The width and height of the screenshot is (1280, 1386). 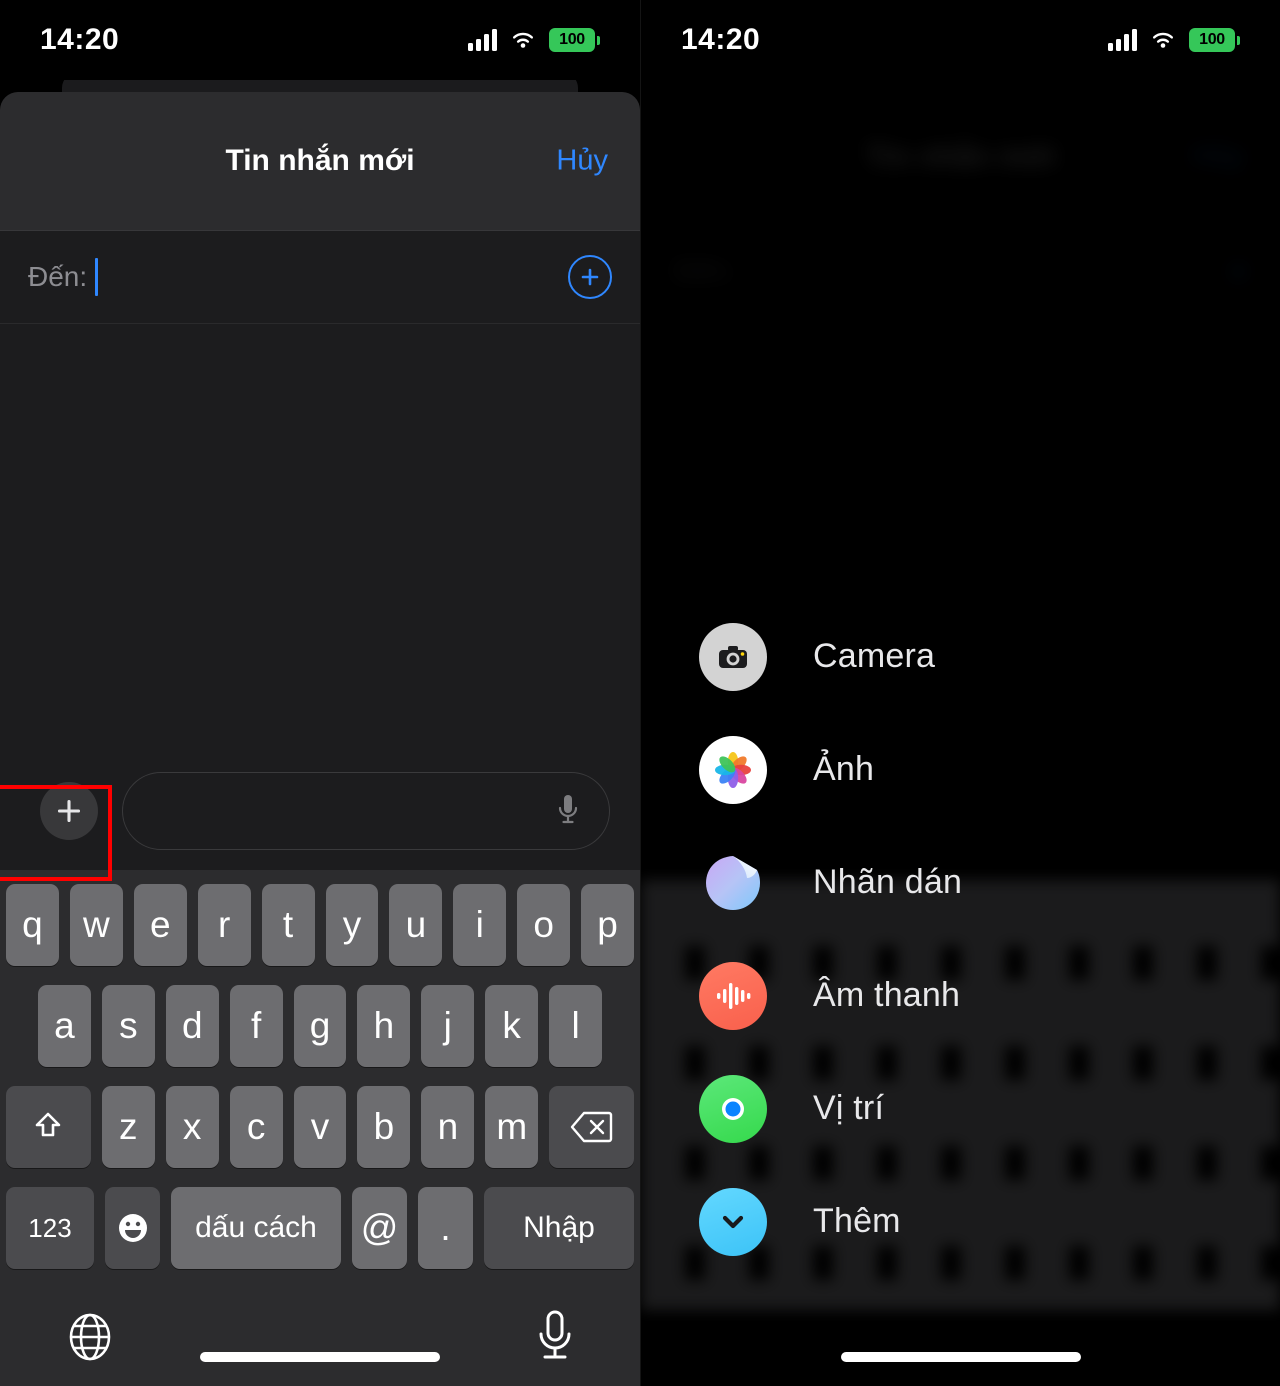 I want to click on backspace-key, so click(x=591, y=1127).